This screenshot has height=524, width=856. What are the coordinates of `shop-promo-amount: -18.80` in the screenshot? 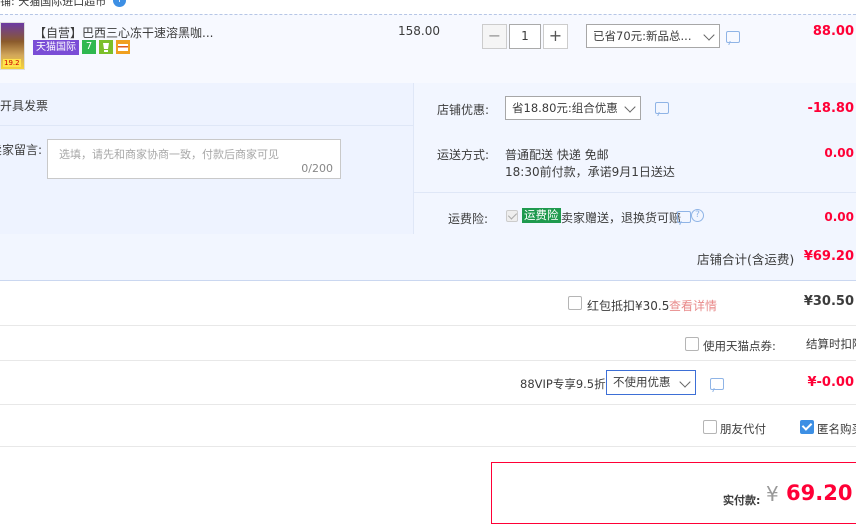 It's located at (830, 108).